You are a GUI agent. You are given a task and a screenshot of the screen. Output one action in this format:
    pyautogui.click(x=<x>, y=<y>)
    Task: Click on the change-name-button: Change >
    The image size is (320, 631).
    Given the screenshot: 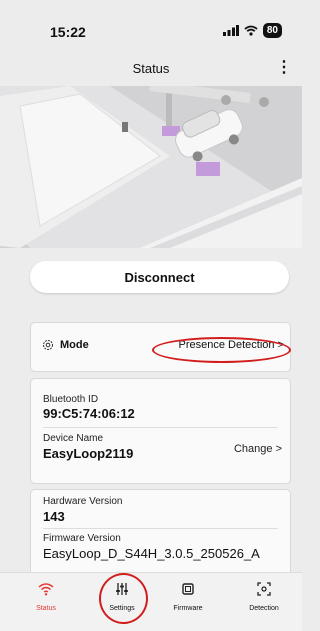 What is the action you would take?
    pyautogui.click(x=258, y=449)
    